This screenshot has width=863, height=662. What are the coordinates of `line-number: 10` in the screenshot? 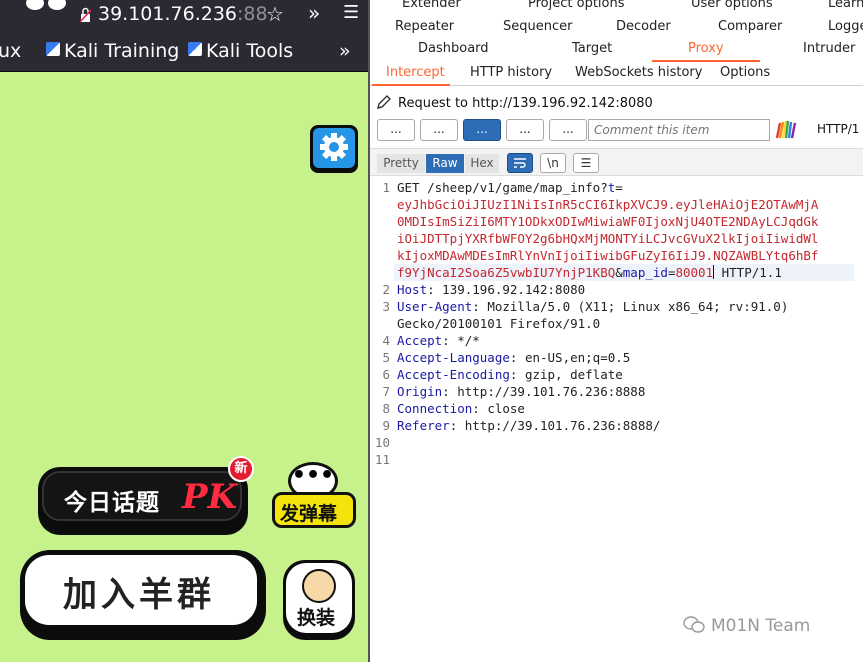 It's located at (382, 442).